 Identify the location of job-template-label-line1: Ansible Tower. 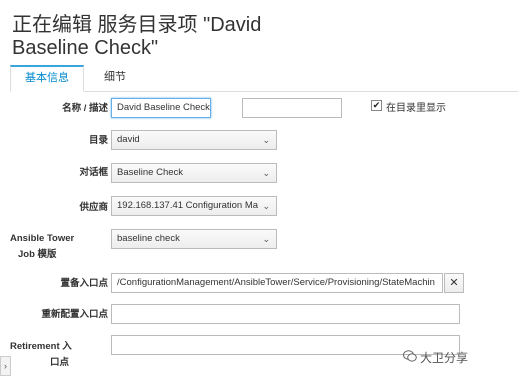
(42, 238).